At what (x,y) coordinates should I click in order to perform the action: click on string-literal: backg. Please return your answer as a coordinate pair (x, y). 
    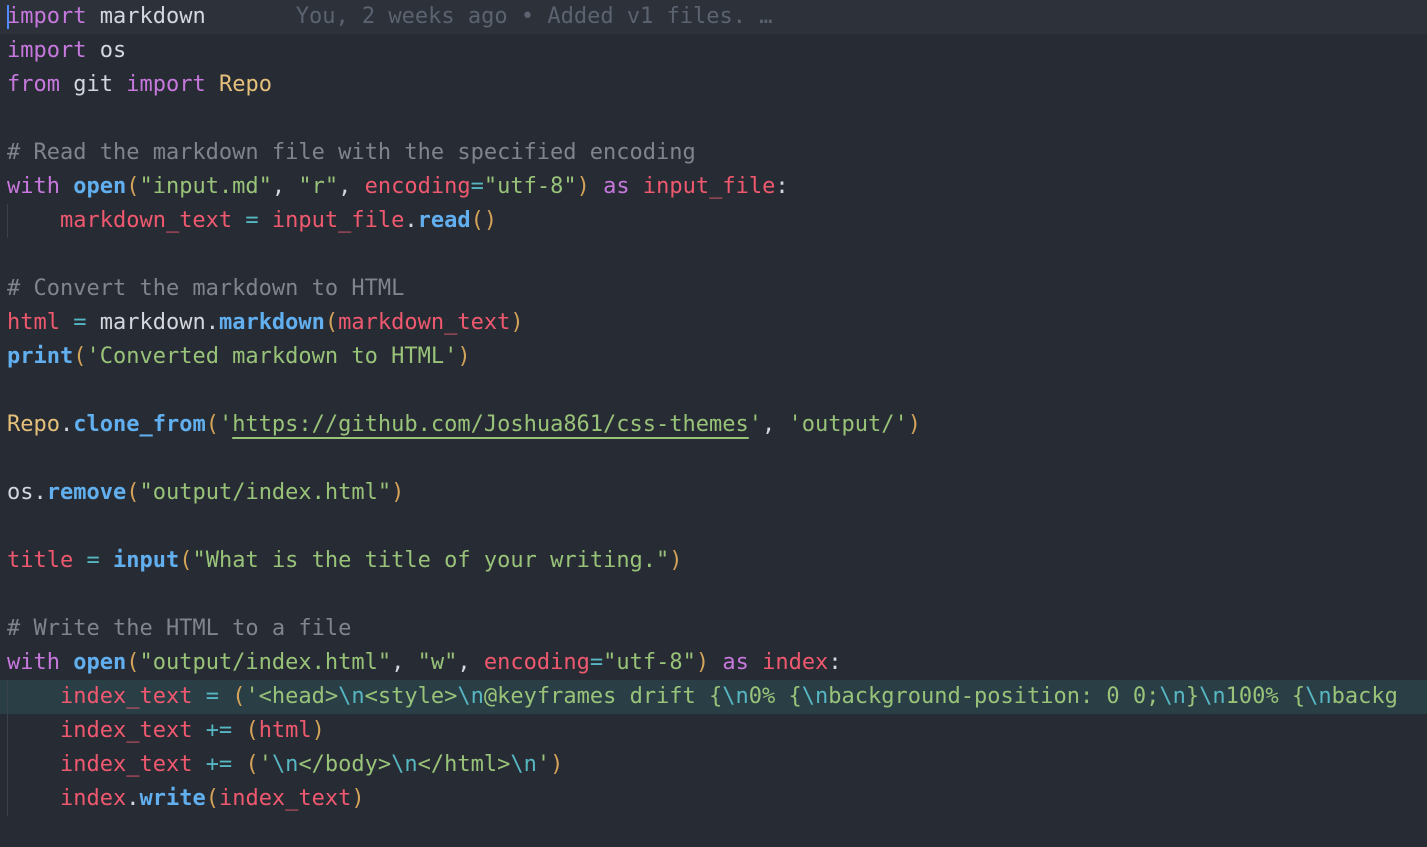
    Looking at the image, I should click on (1364, 696).